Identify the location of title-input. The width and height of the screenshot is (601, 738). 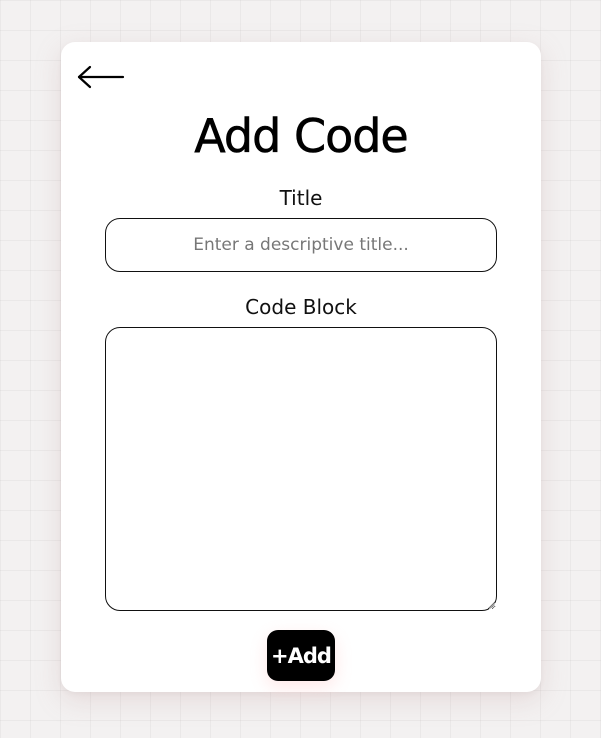
(301, 245).